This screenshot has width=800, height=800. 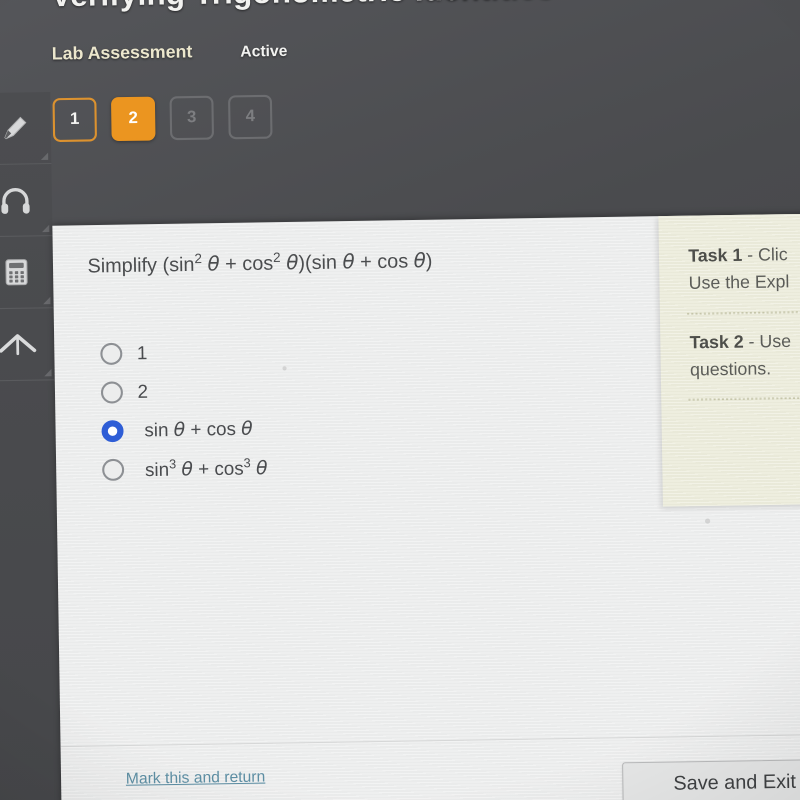 I want to click on audio-tool, so click(x=26, y=201).